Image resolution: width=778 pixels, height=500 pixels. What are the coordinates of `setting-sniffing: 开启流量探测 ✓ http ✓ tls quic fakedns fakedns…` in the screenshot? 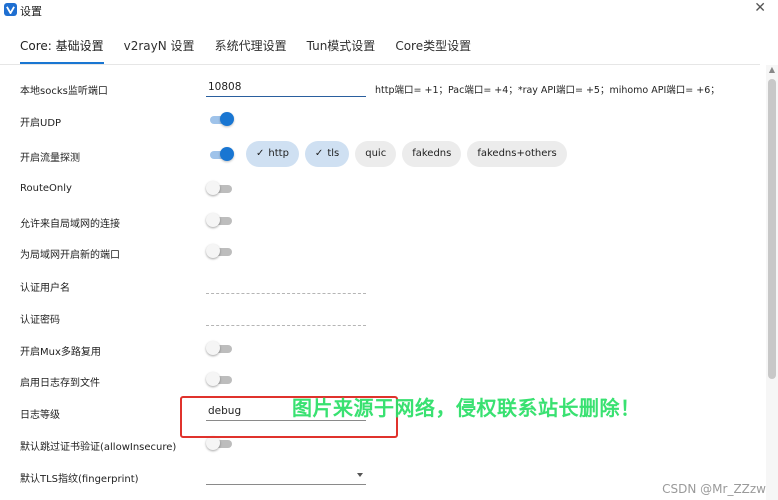 It's located at (380, 155).